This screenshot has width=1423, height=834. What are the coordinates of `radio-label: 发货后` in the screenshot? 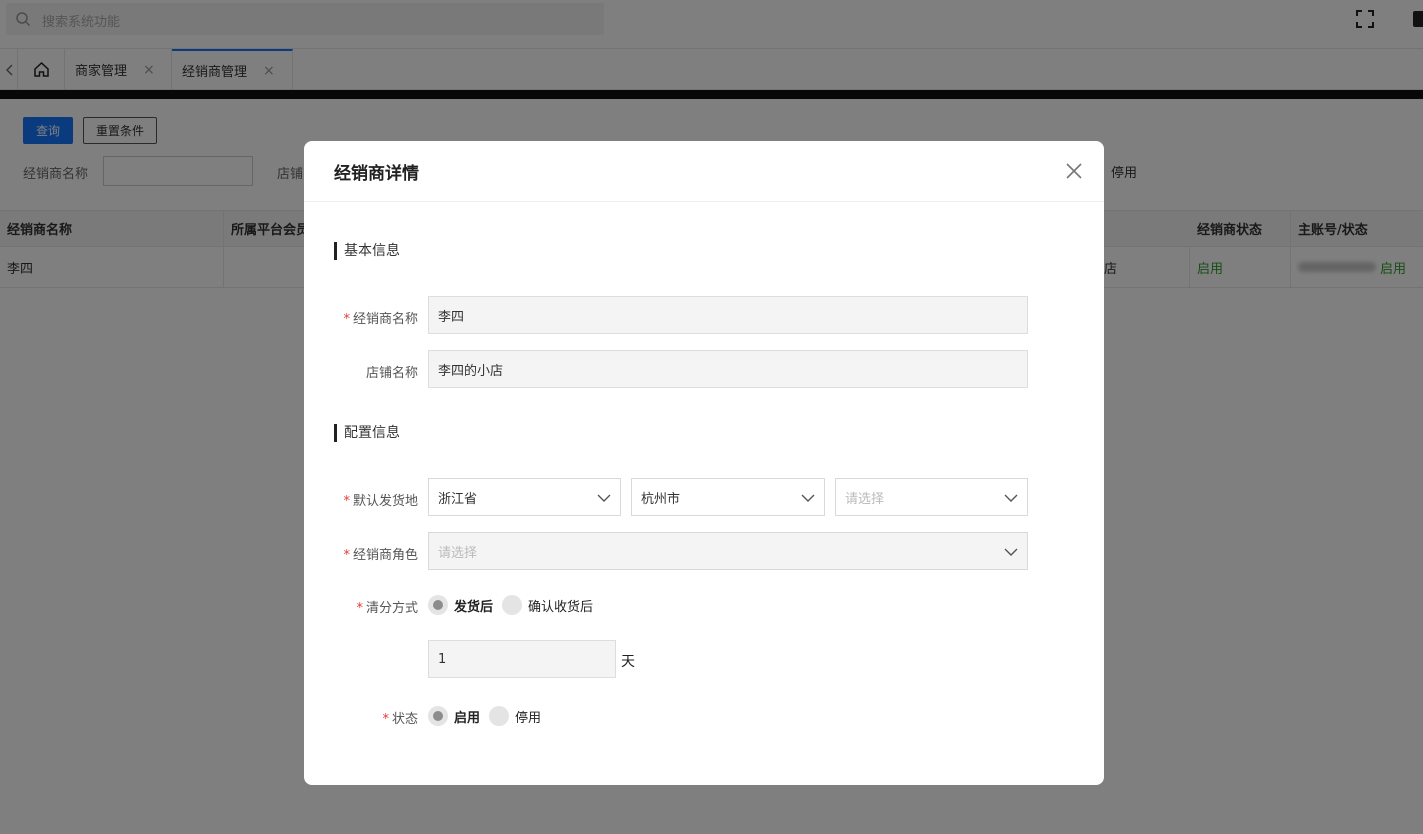 It's located at (474, 607).